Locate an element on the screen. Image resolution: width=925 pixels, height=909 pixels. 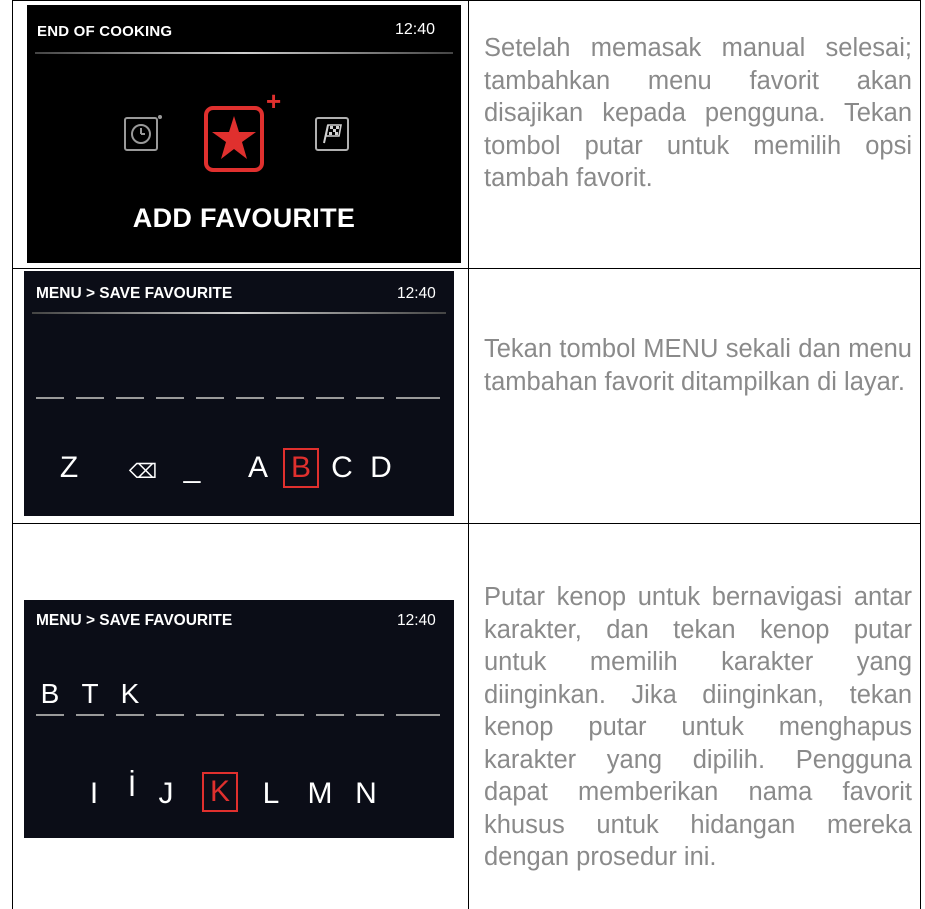
entered-character: B is located at coordinates (50, 693).